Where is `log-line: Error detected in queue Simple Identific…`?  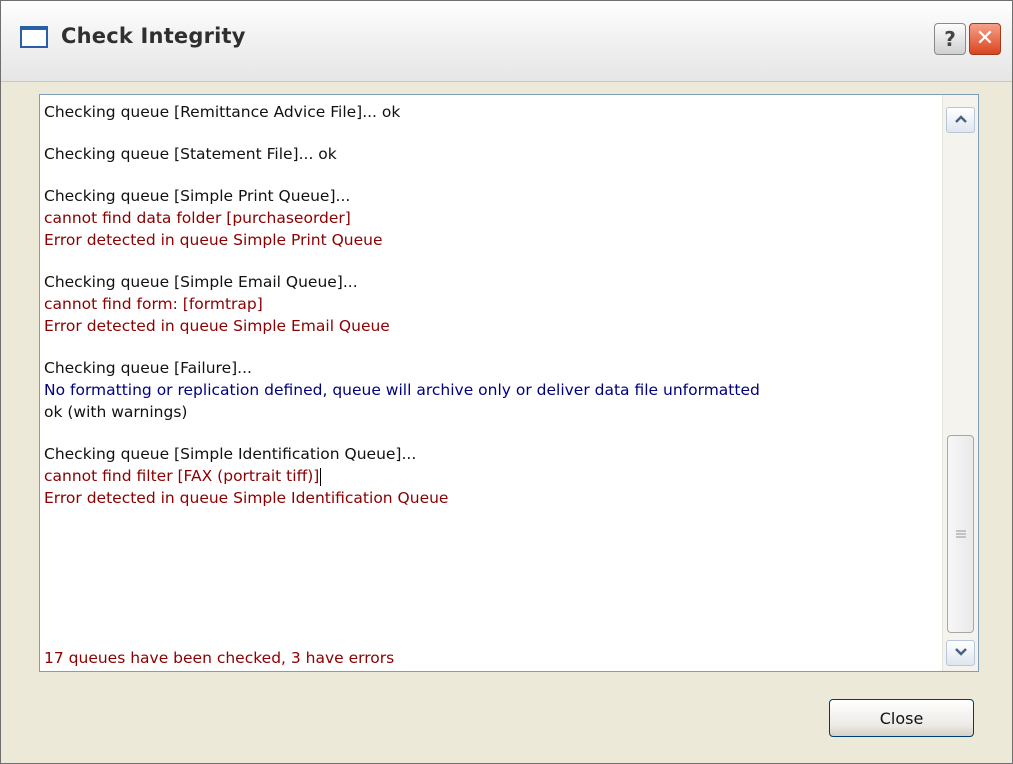 log-line: Error detected in queue Simple Identific… is located at coordinates (246, 498).